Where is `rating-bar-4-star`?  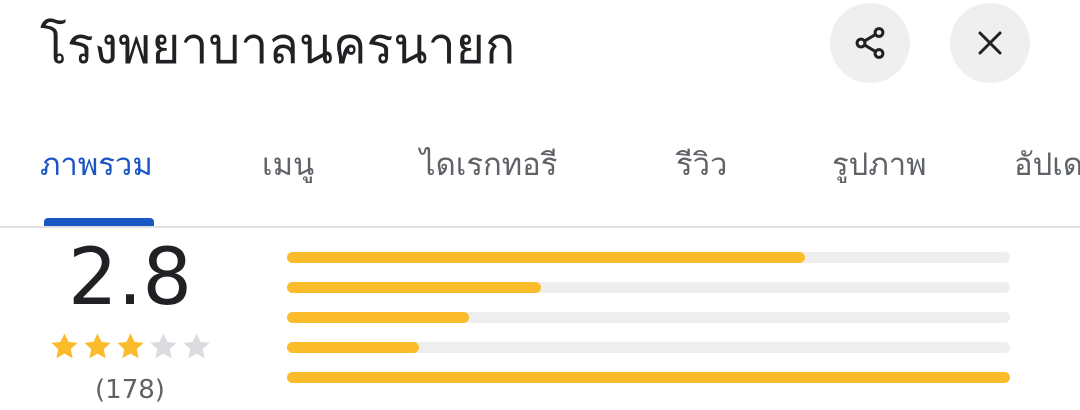 rating-bar-4-star is located at coordinates (648, 287).